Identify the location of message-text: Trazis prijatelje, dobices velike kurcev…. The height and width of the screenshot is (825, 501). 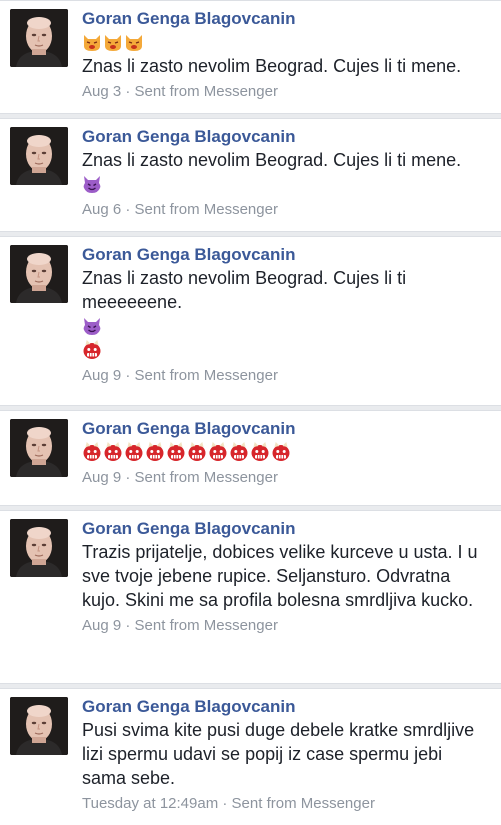
(280, 576).